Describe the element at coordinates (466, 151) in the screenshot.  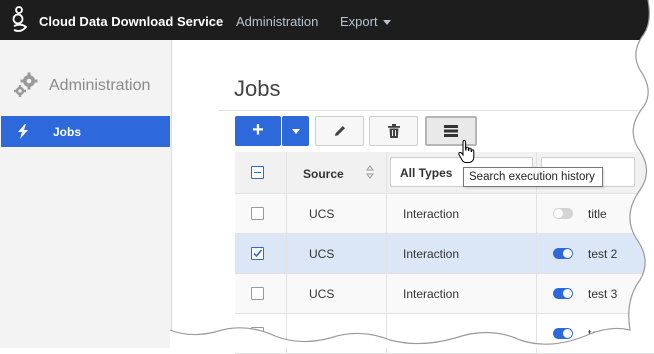
I see `hand-cursor-icon` at that location.